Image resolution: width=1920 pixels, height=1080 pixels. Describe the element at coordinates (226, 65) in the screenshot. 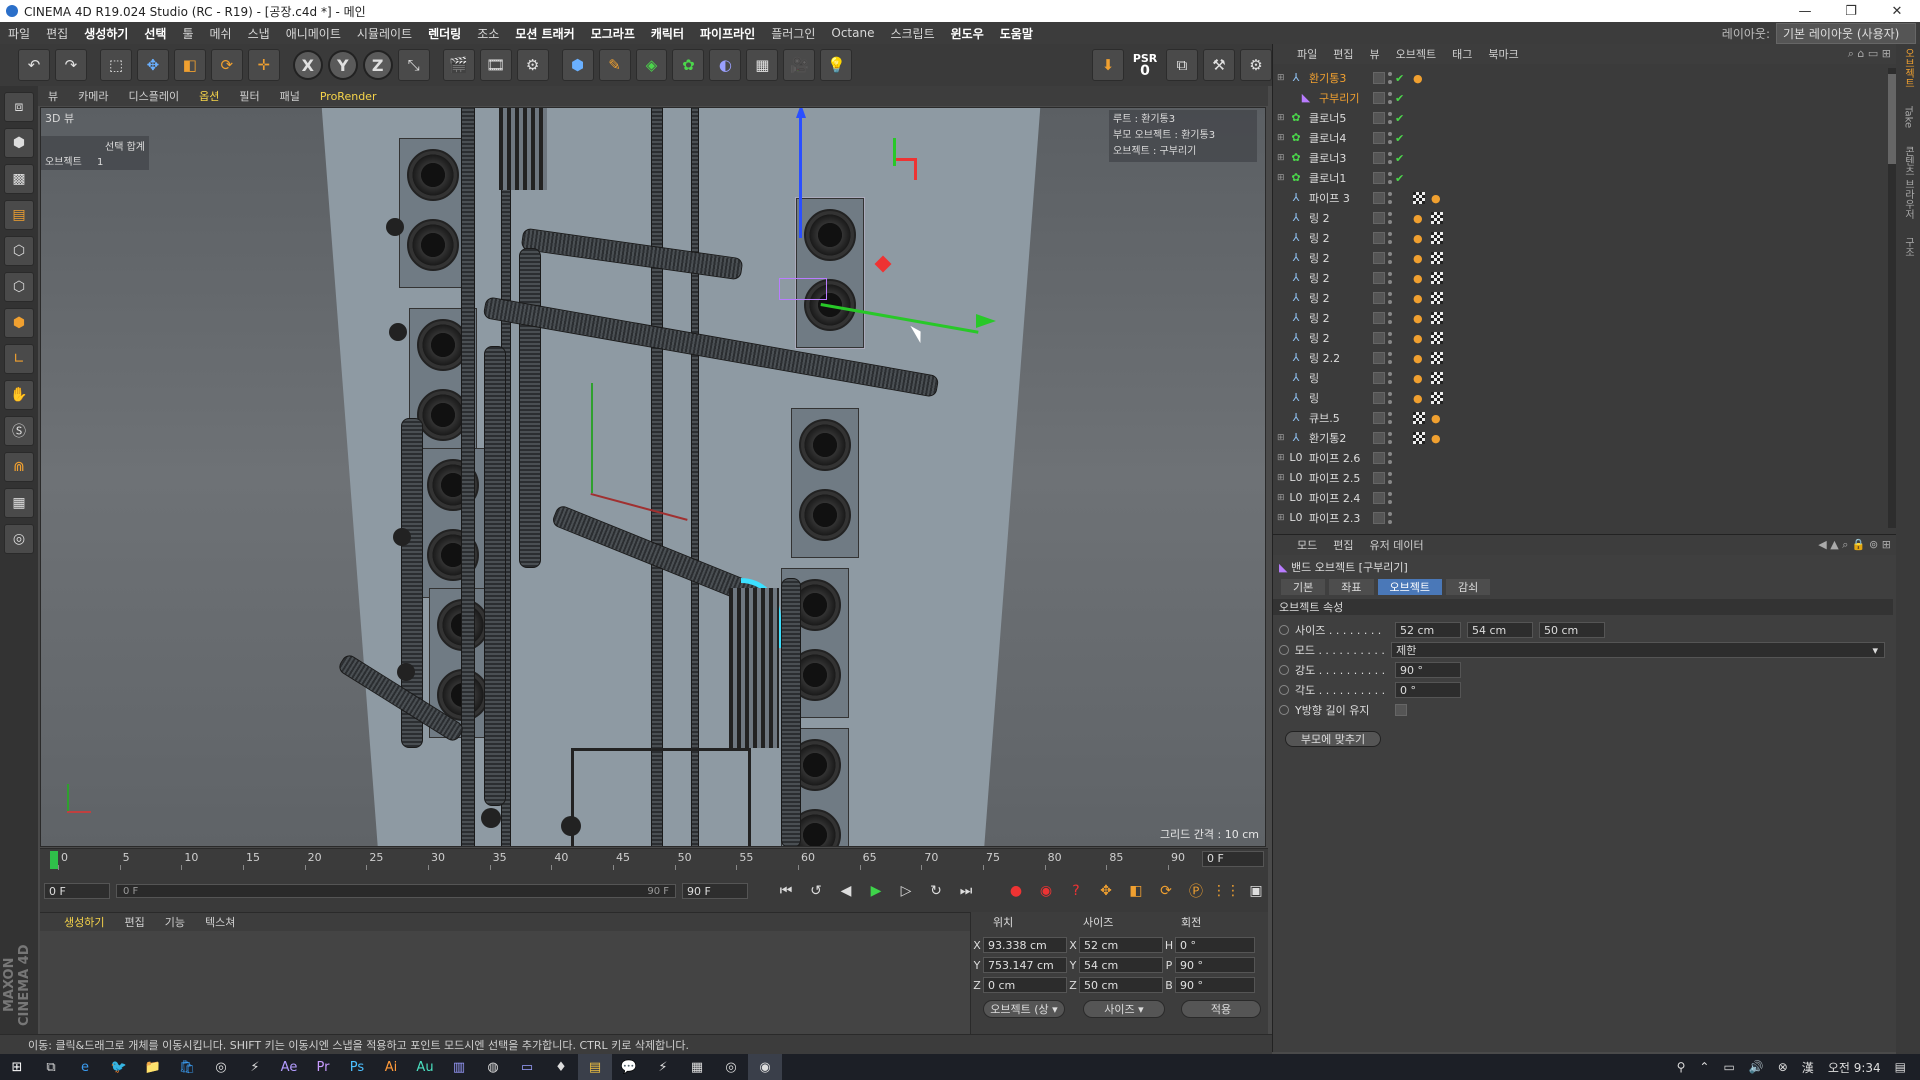

I see `rotate-icon: ⟳` at that location.